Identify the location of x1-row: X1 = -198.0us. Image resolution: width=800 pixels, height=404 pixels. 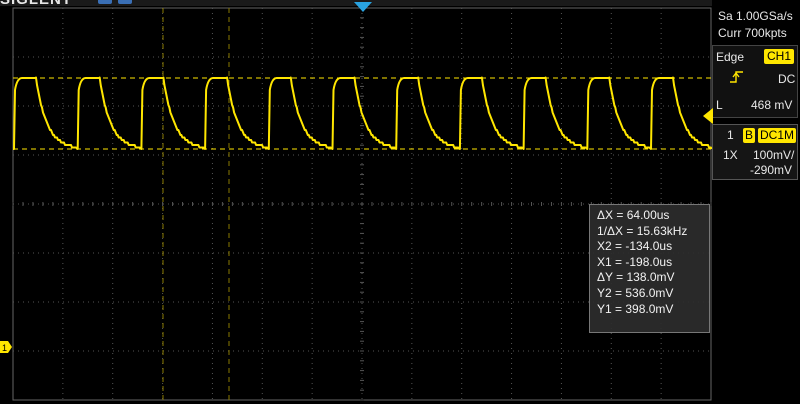
(653, 263).